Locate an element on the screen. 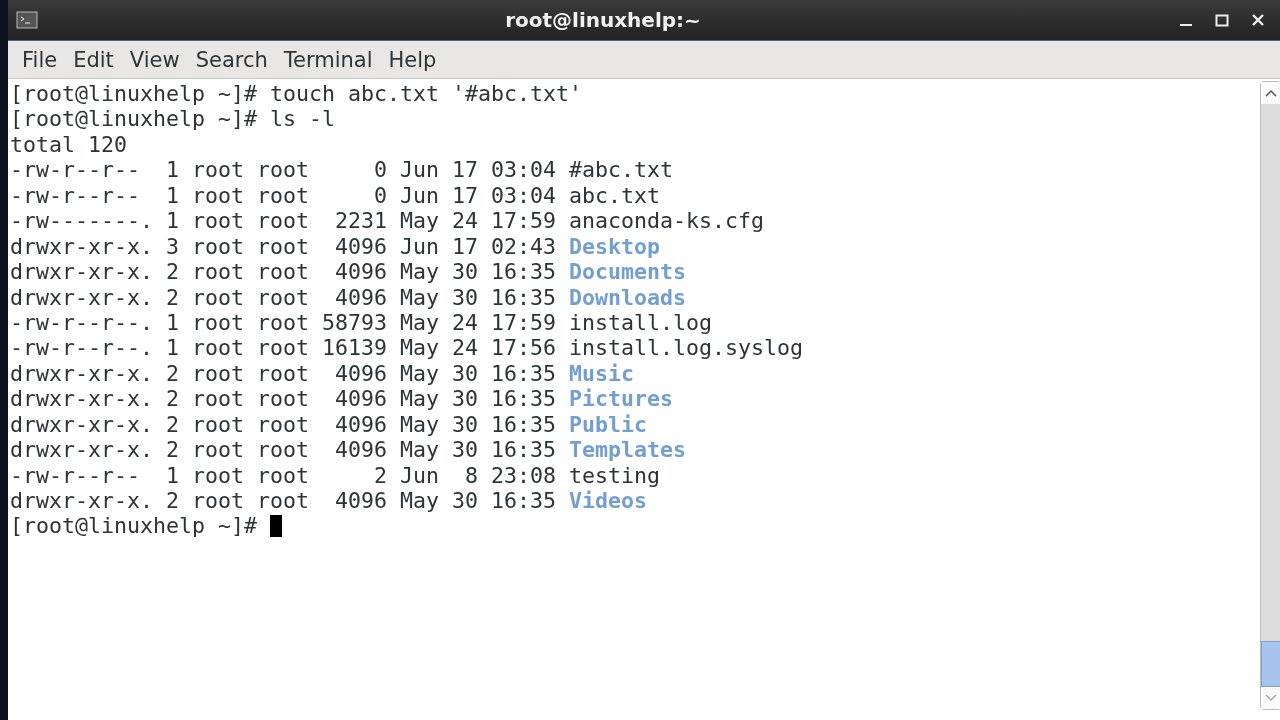 The width and height of the screenshot is (1280, 720). terminal-line: total 120 is located at coordinates (68, 144).